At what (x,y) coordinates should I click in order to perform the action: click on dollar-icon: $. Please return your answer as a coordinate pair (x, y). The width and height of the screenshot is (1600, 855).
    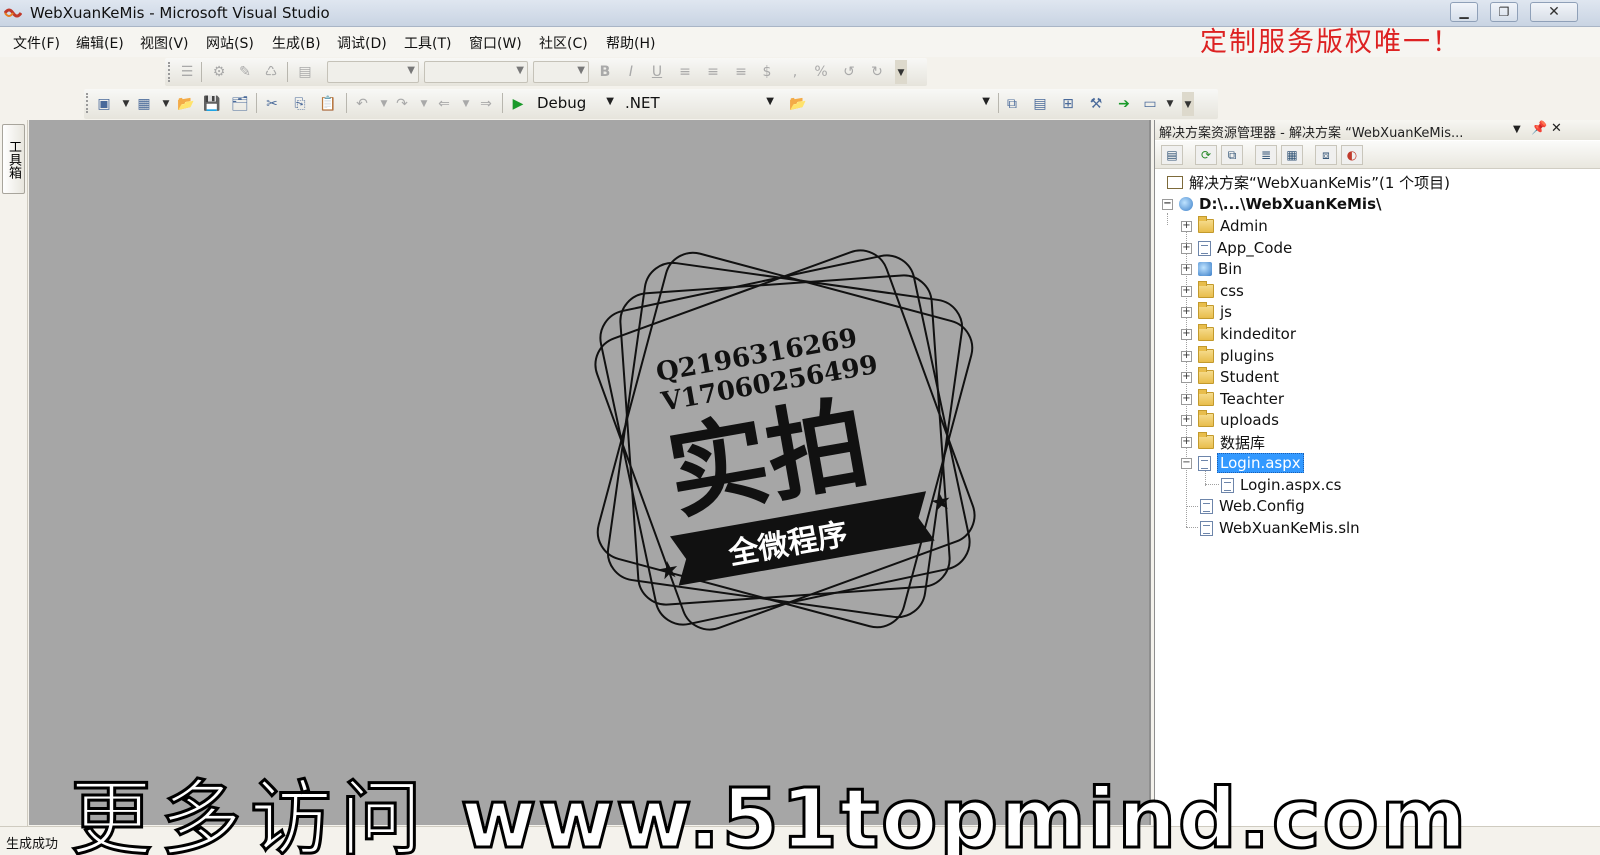
    Looking at the image, I should click on (767, 72).